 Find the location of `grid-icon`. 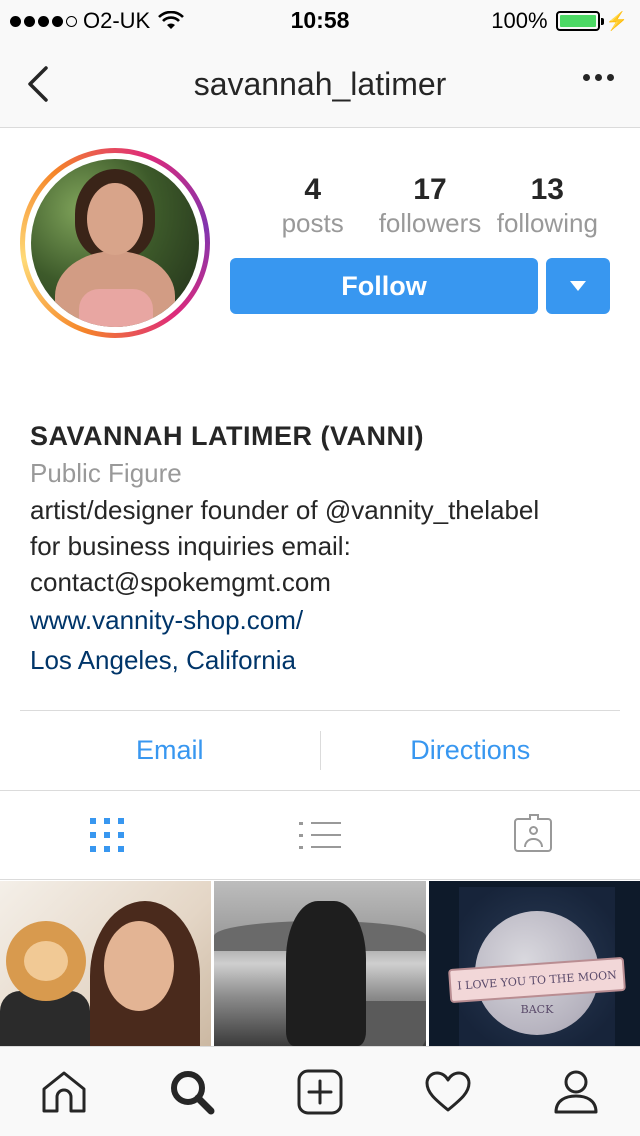

grid-icon is located at coordinates (106, 835).